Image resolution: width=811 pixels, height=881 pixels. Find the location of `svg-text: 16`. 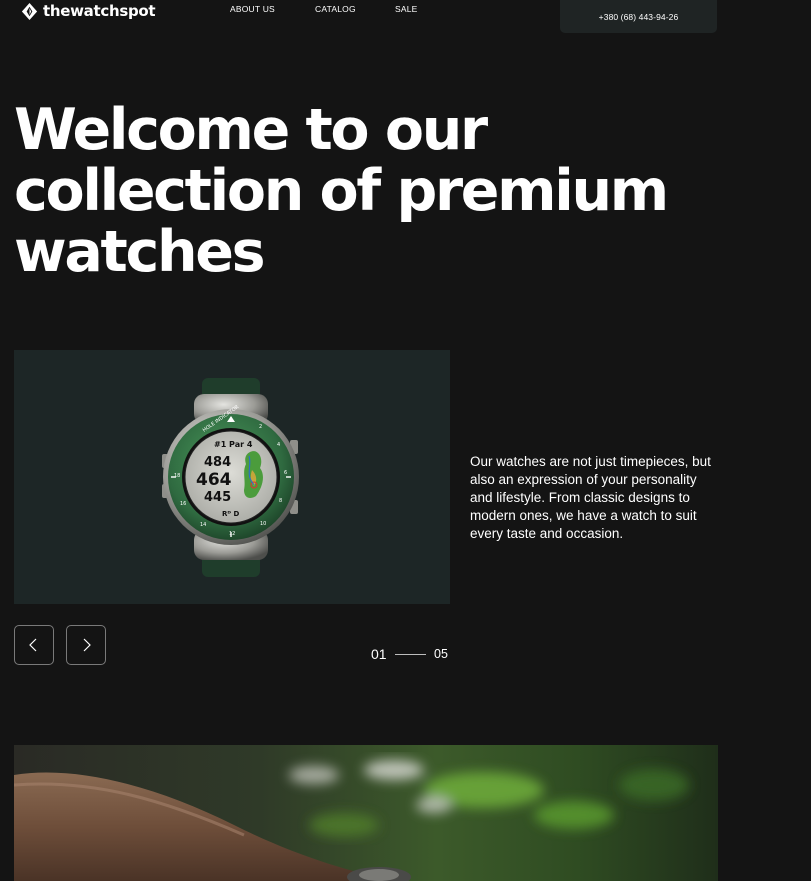

svg-text: 16 is located at coordinates (183, 504).